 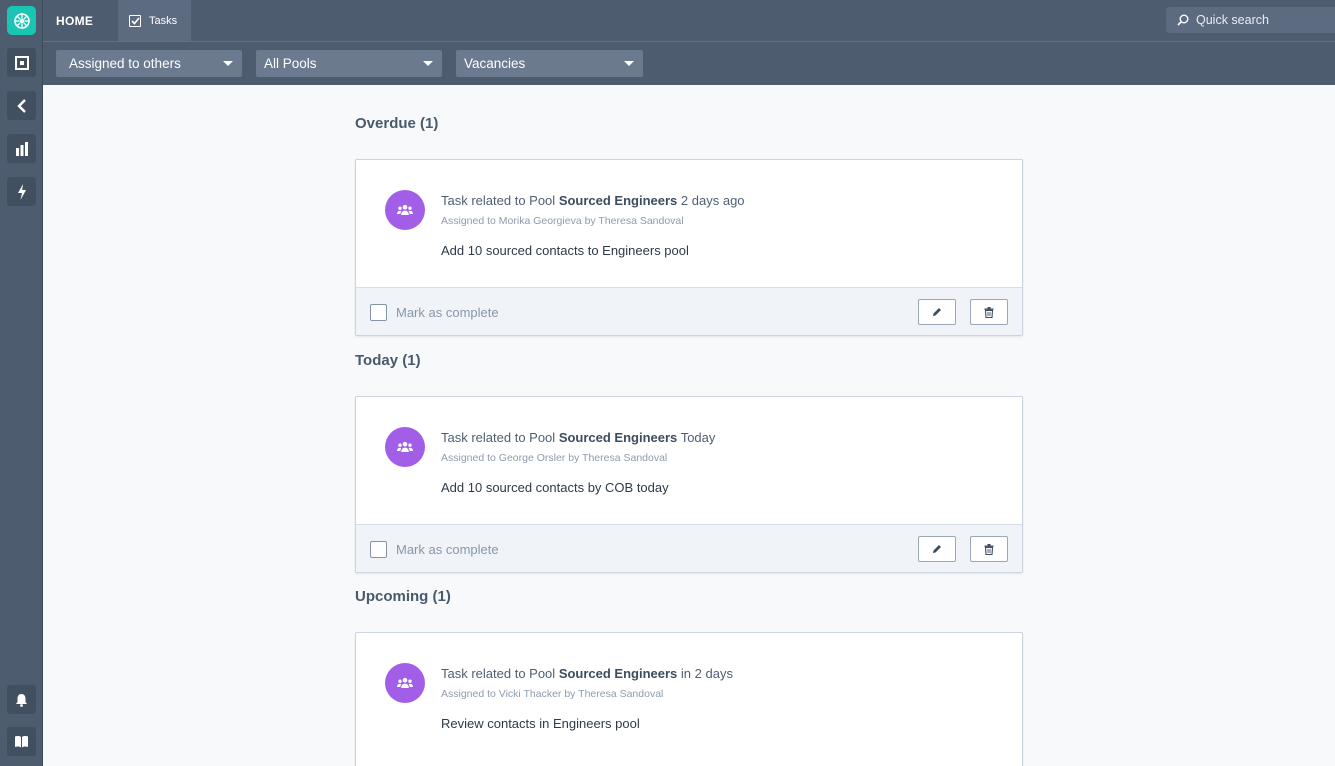 What do you see at coordinates (403, 596) in the screenshot?
I see `section-title-upcoming: Upcoming (1)` at bounding box center [403, 596].